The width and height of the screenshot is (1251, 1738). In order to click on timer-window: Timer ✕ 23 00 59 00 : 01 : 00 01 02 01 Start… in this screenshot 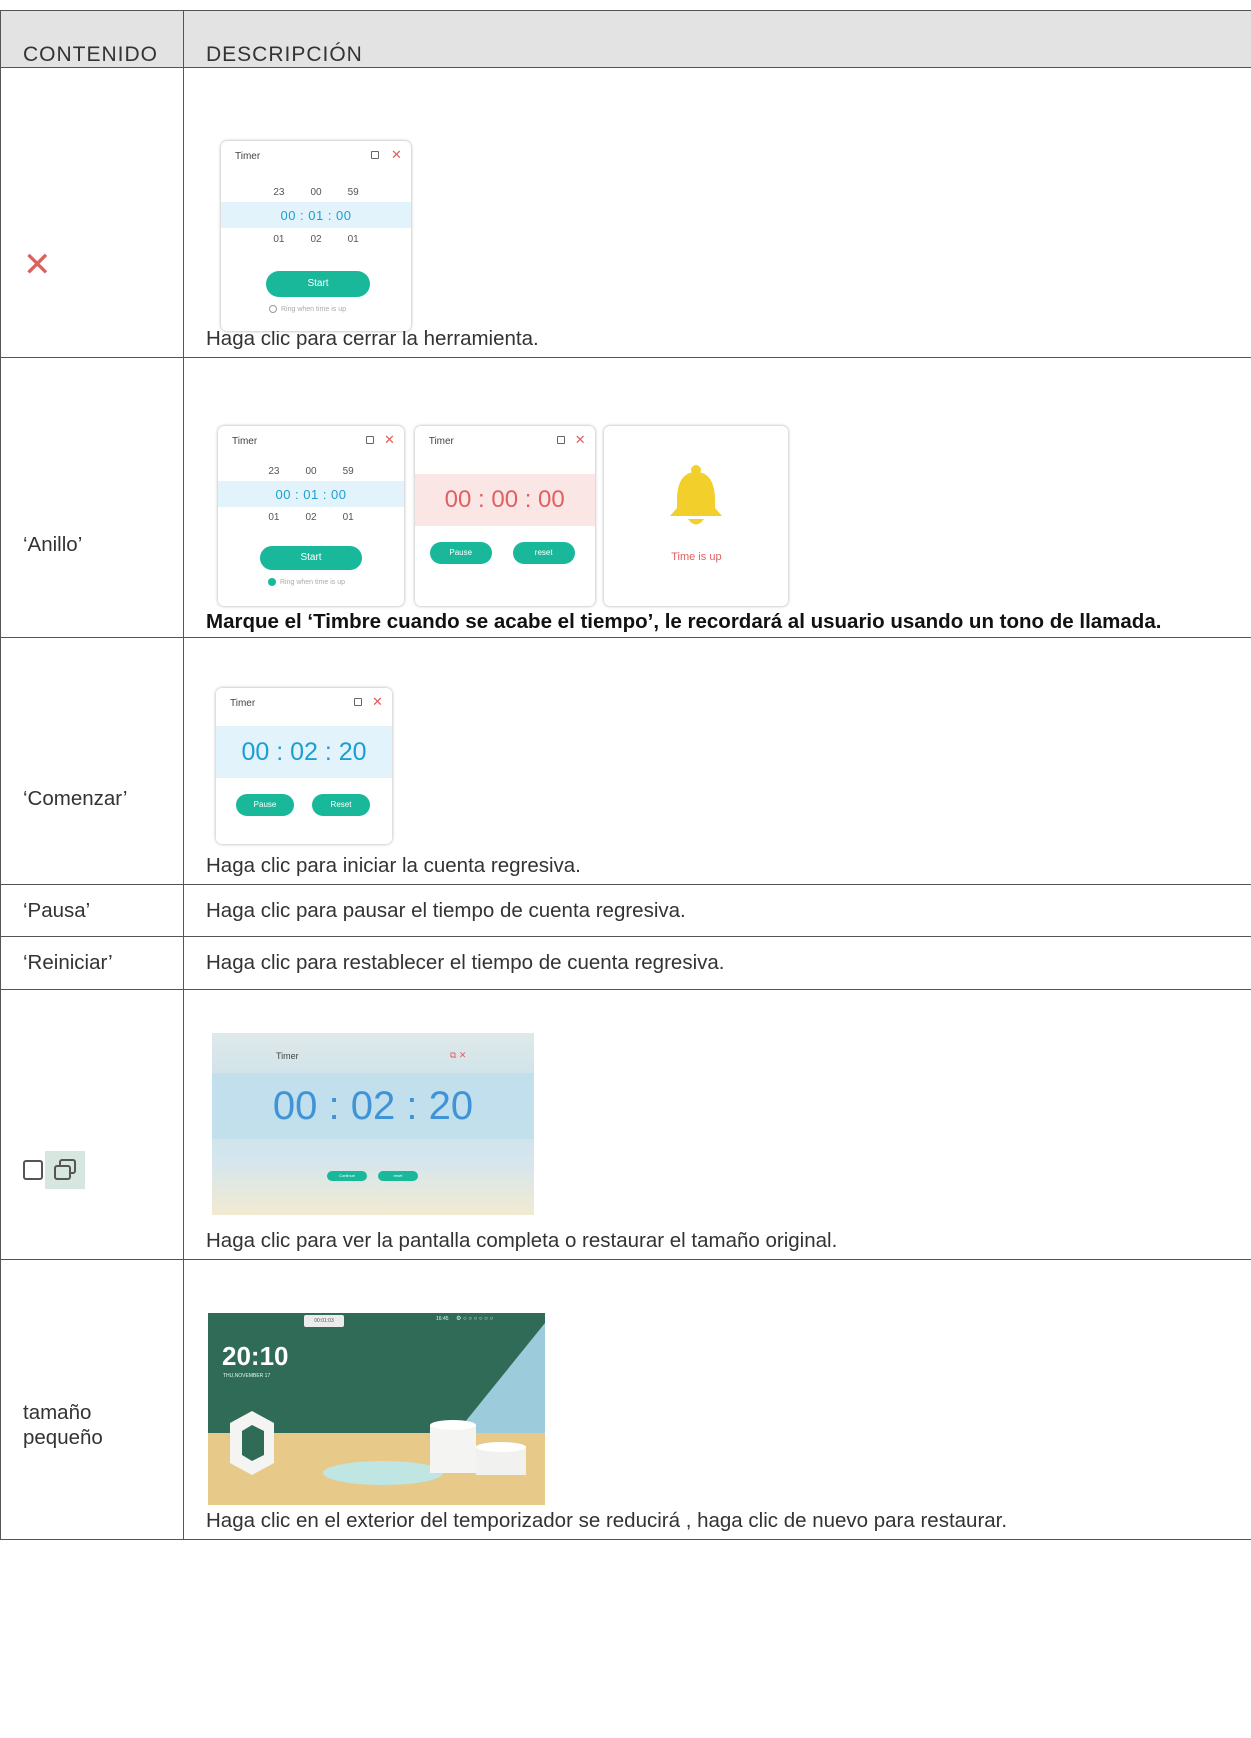, I will do `click(316, 236)`.